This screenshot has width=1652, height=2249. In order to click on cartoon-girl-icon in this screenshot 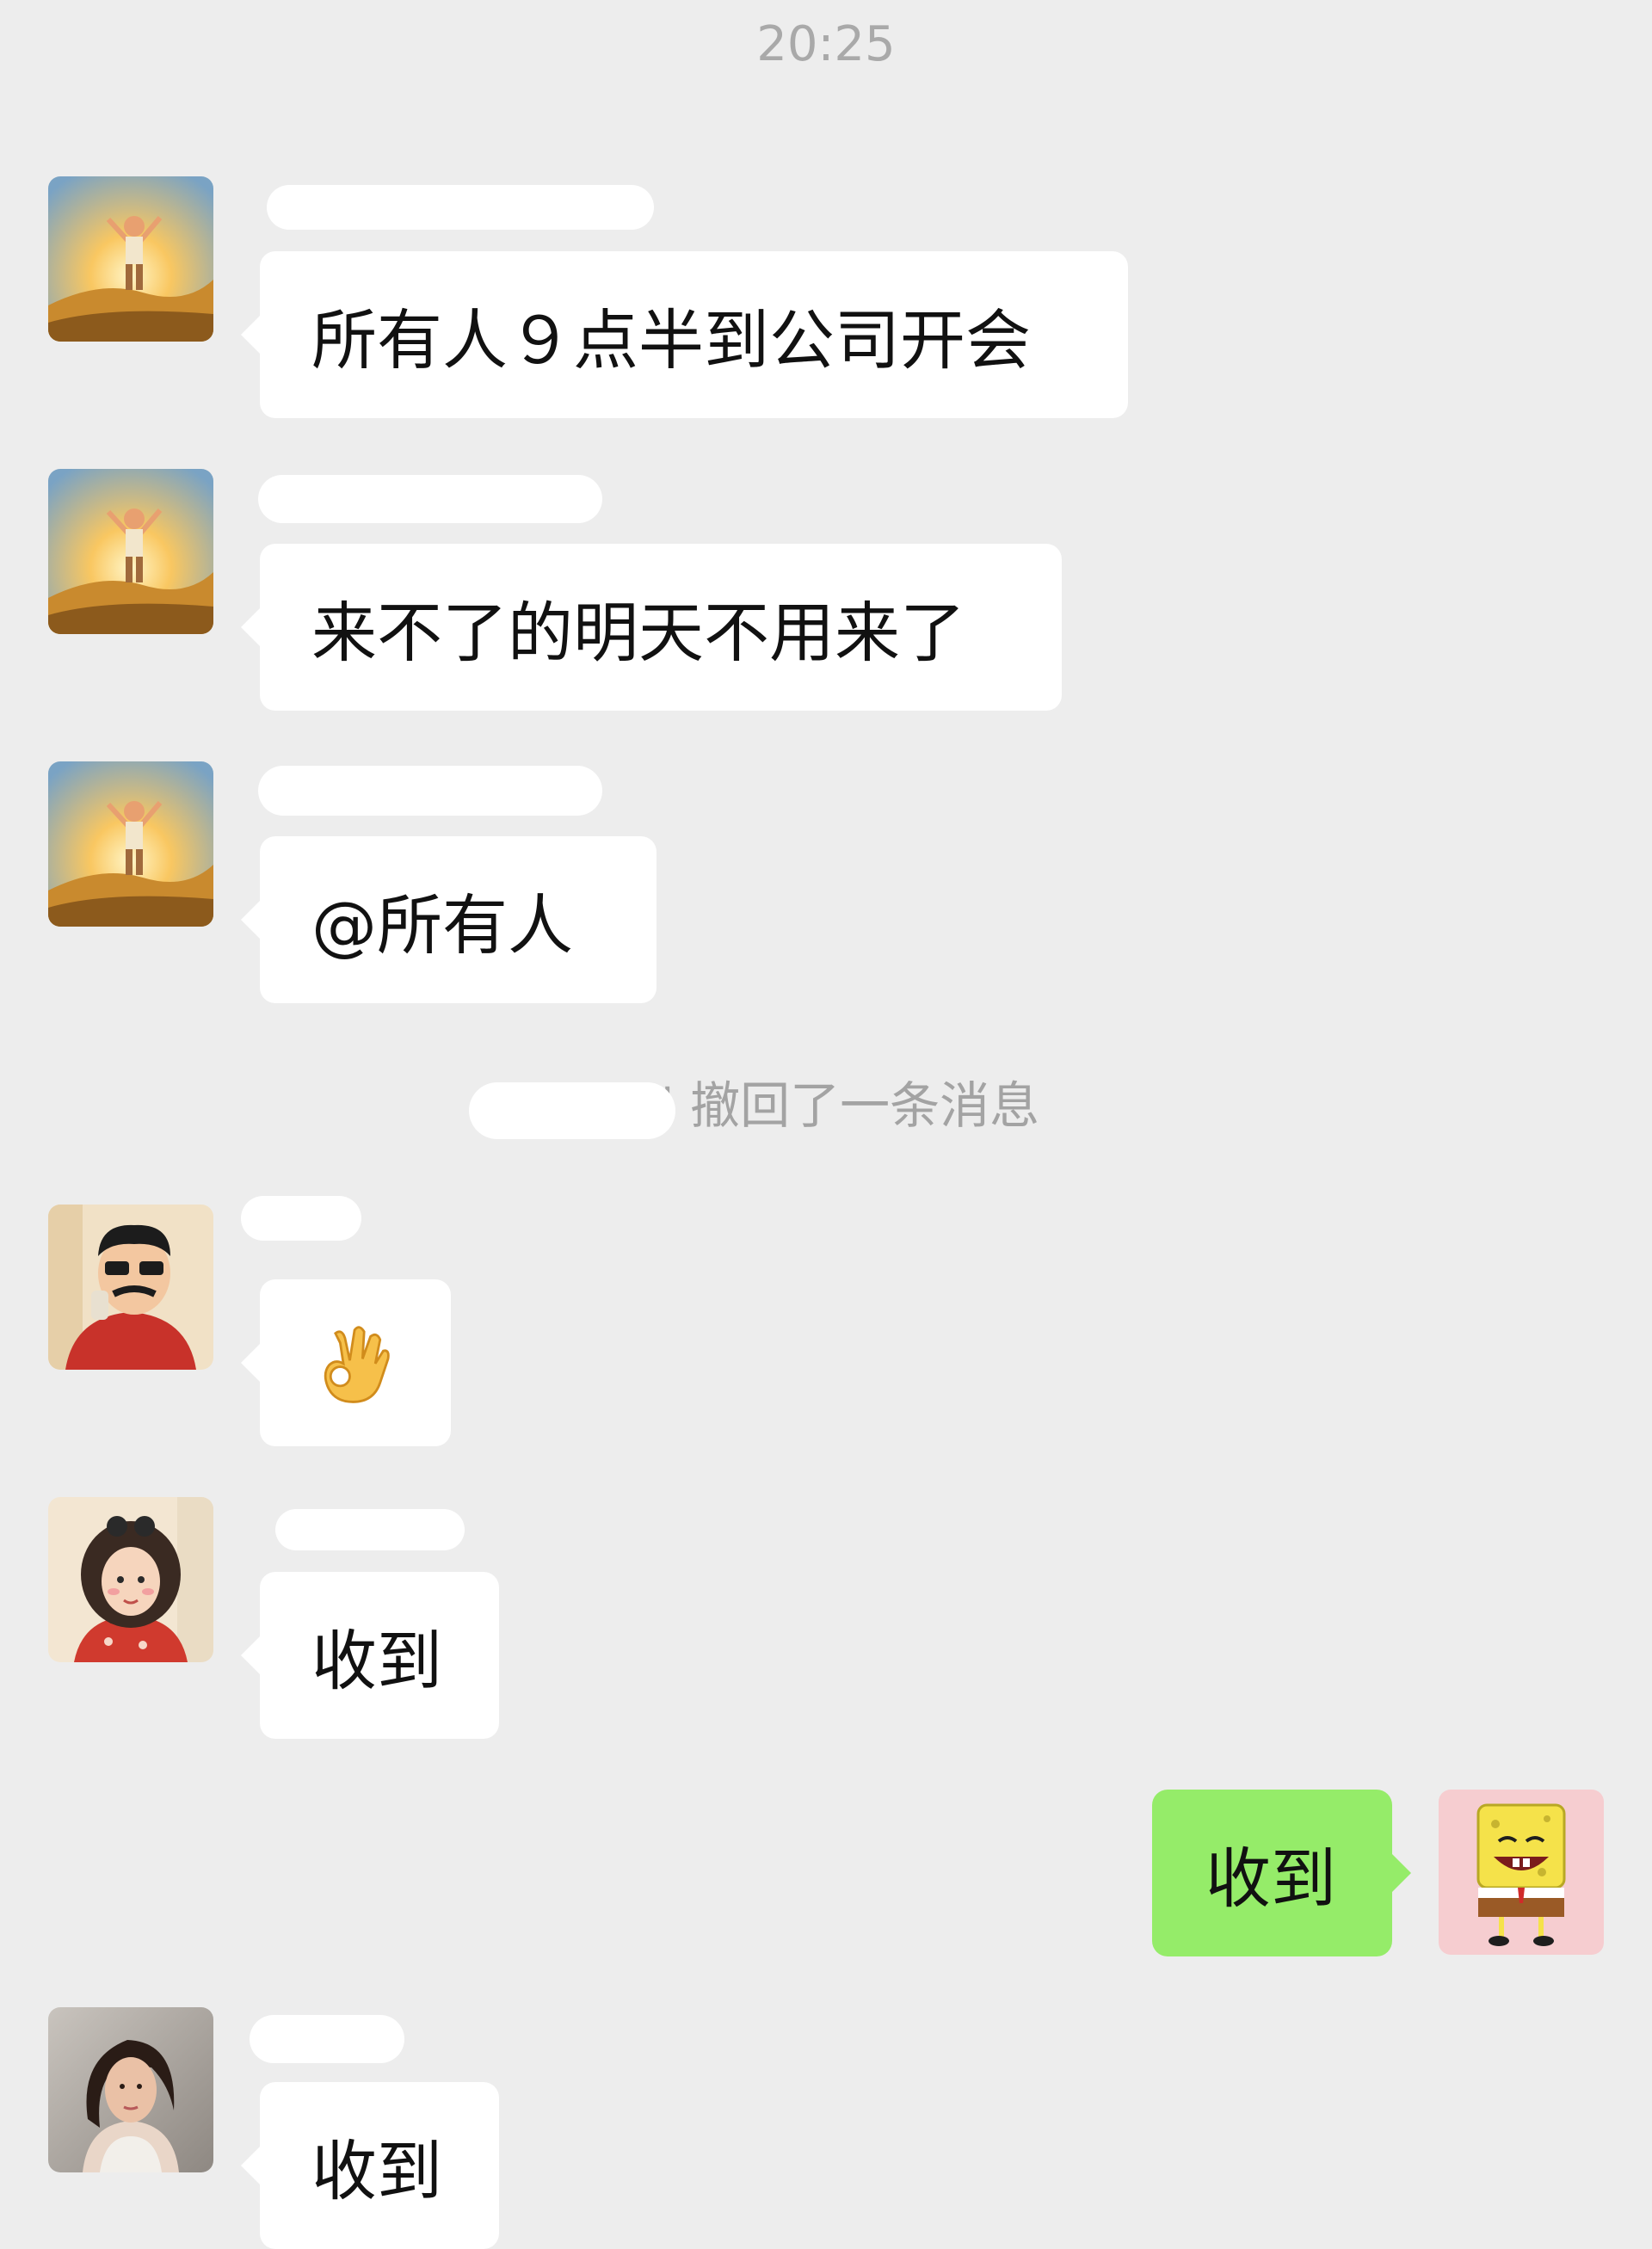, I will do `click(130, 1579)`.